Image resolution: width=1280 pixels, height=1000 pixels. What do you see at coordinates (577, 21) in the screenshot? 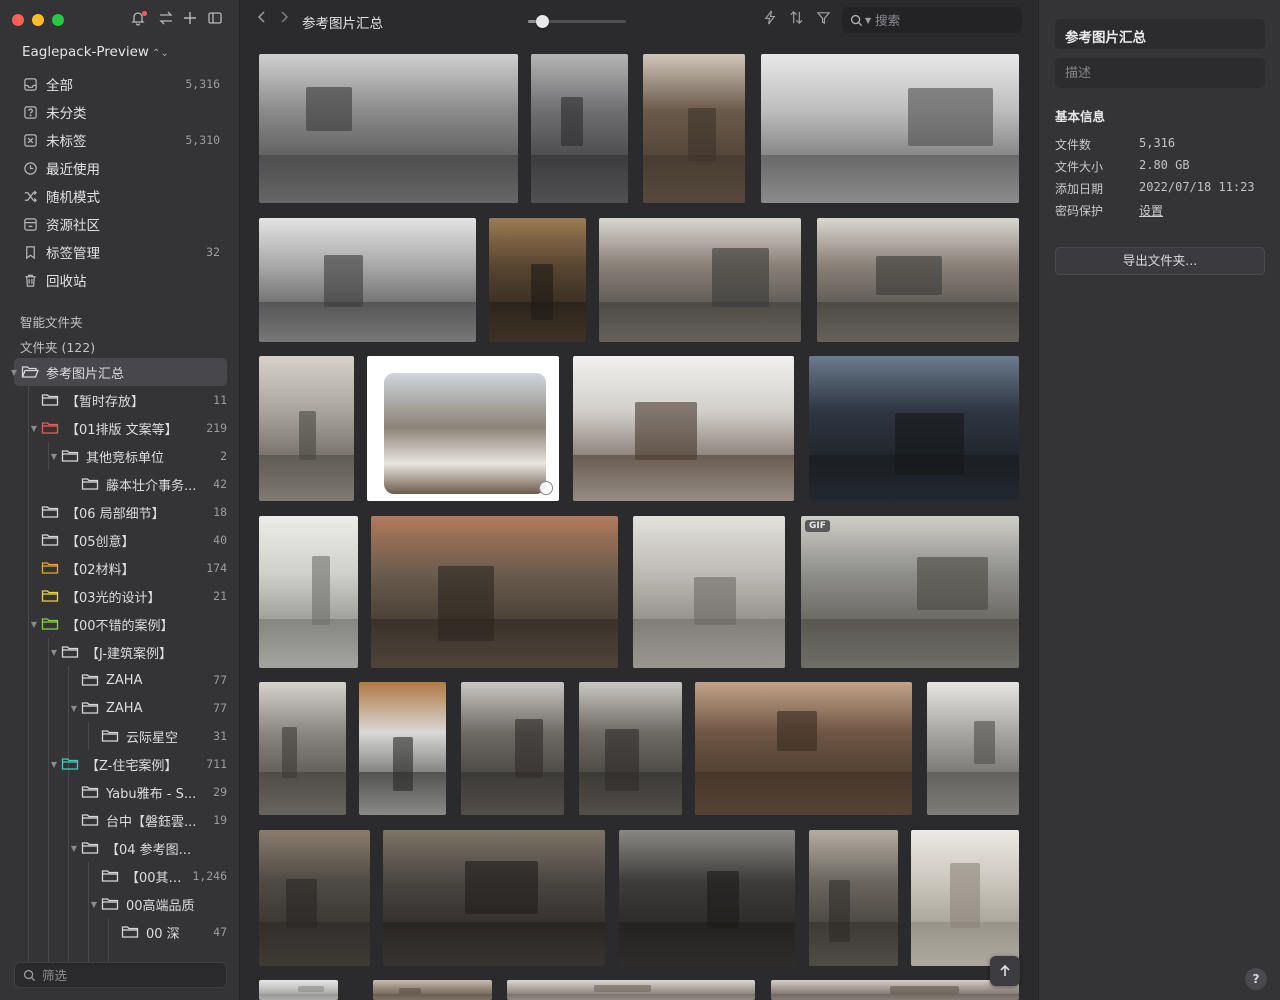
I see `zoom-slider` at bounding box center [577, 21].